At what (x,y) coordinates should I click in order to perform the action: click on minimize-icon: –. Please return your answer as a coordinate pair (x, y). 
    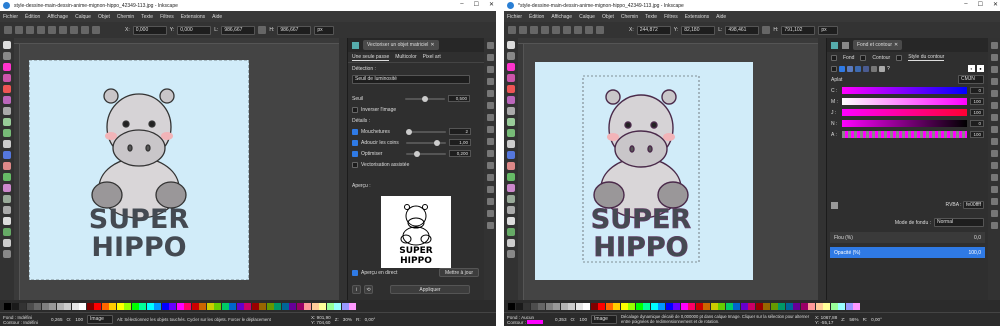
    Looking at the image, I should click on (461, 4).